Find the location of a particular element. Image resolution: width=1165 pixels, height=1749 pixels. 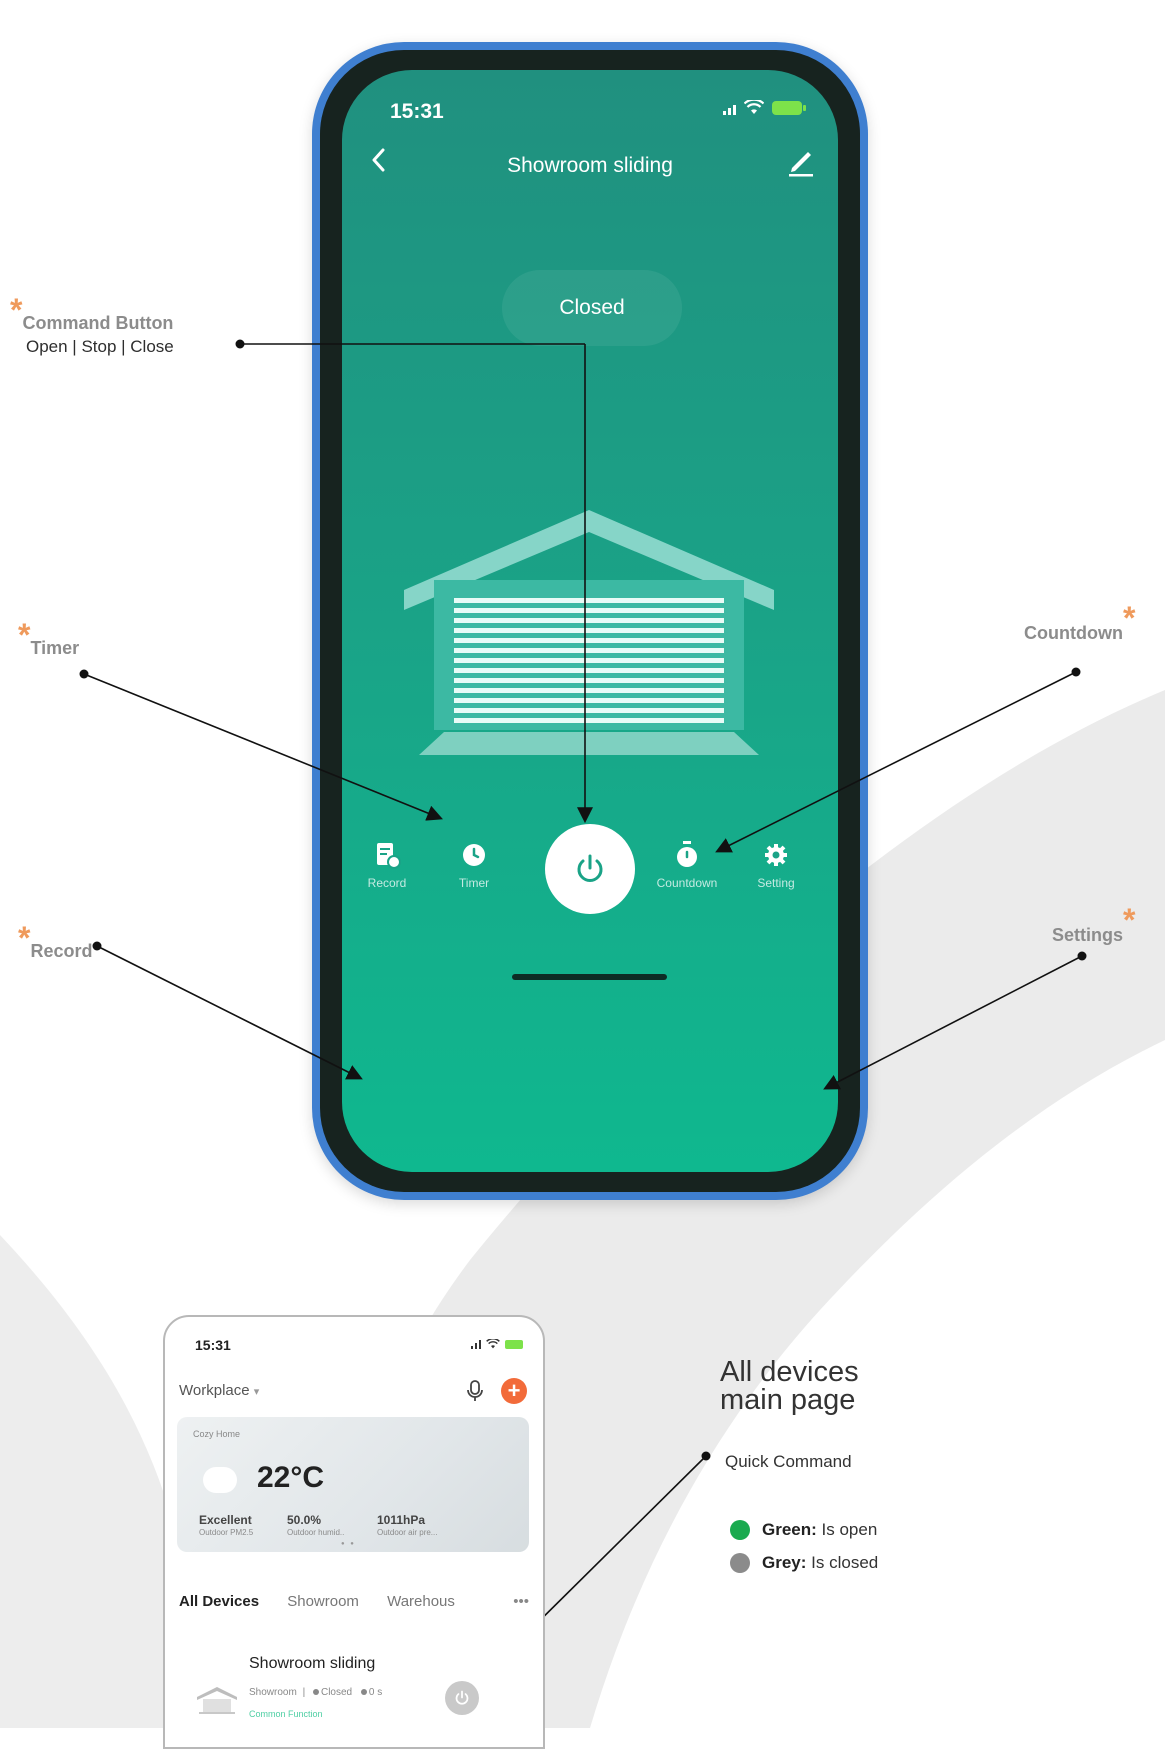

tab-warehouse: Warehous is located at coordinates (421, 1601).